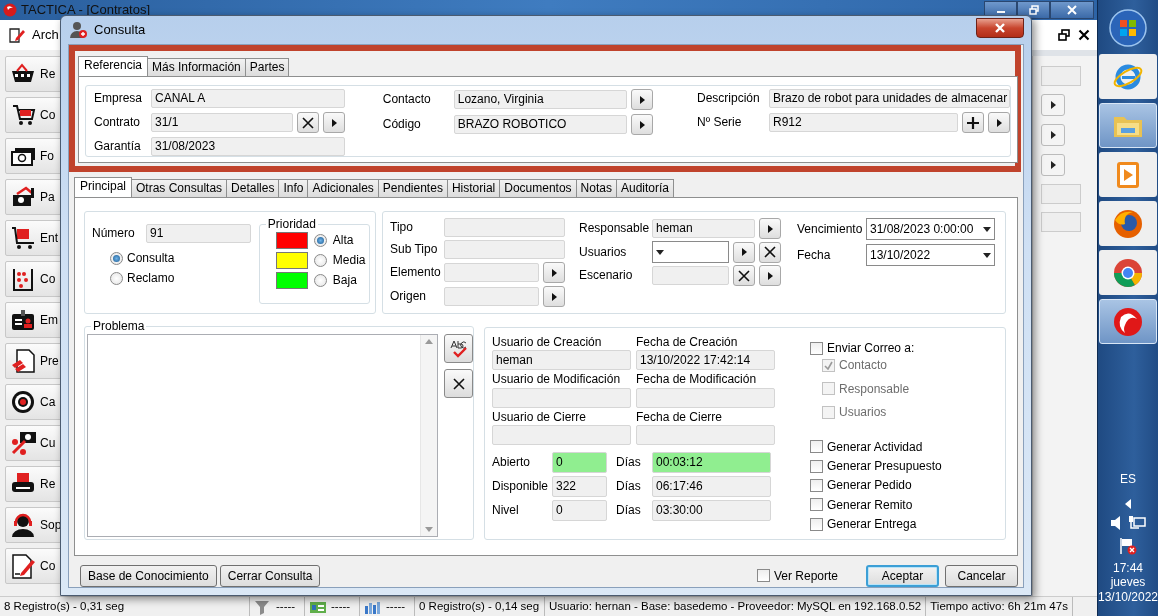 The width and height of the screenshot is (1158, 616). Describe the element at coordinates (179, 188) in the screenshot. I see `tab: Otras Consultas` at that location.